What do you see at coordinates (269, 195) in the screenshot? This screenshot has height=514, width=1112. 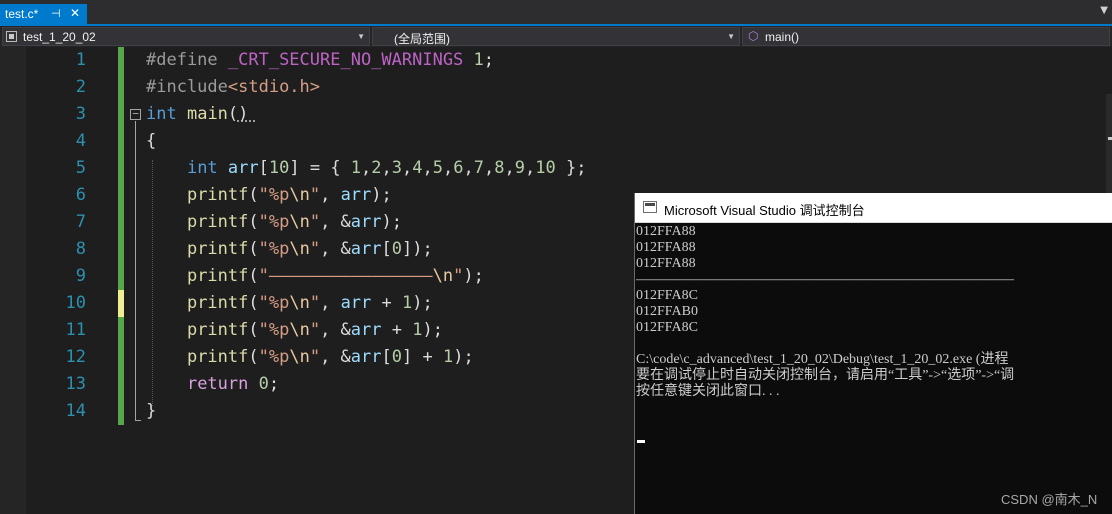 I see `code-line: printf("%p\n", arr);` at bounding box center [269, 195].